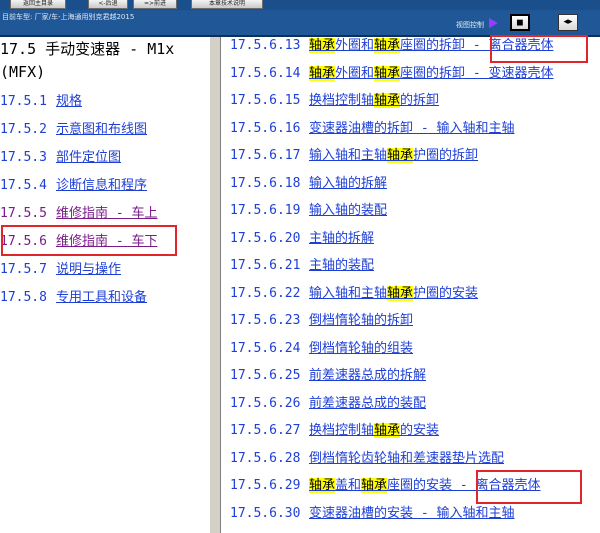 The image size is (600, 533). Describe the element at coordinates (348, 183) in the screenshot. I see `section-title-text: 输入轴的拆解` at that location.